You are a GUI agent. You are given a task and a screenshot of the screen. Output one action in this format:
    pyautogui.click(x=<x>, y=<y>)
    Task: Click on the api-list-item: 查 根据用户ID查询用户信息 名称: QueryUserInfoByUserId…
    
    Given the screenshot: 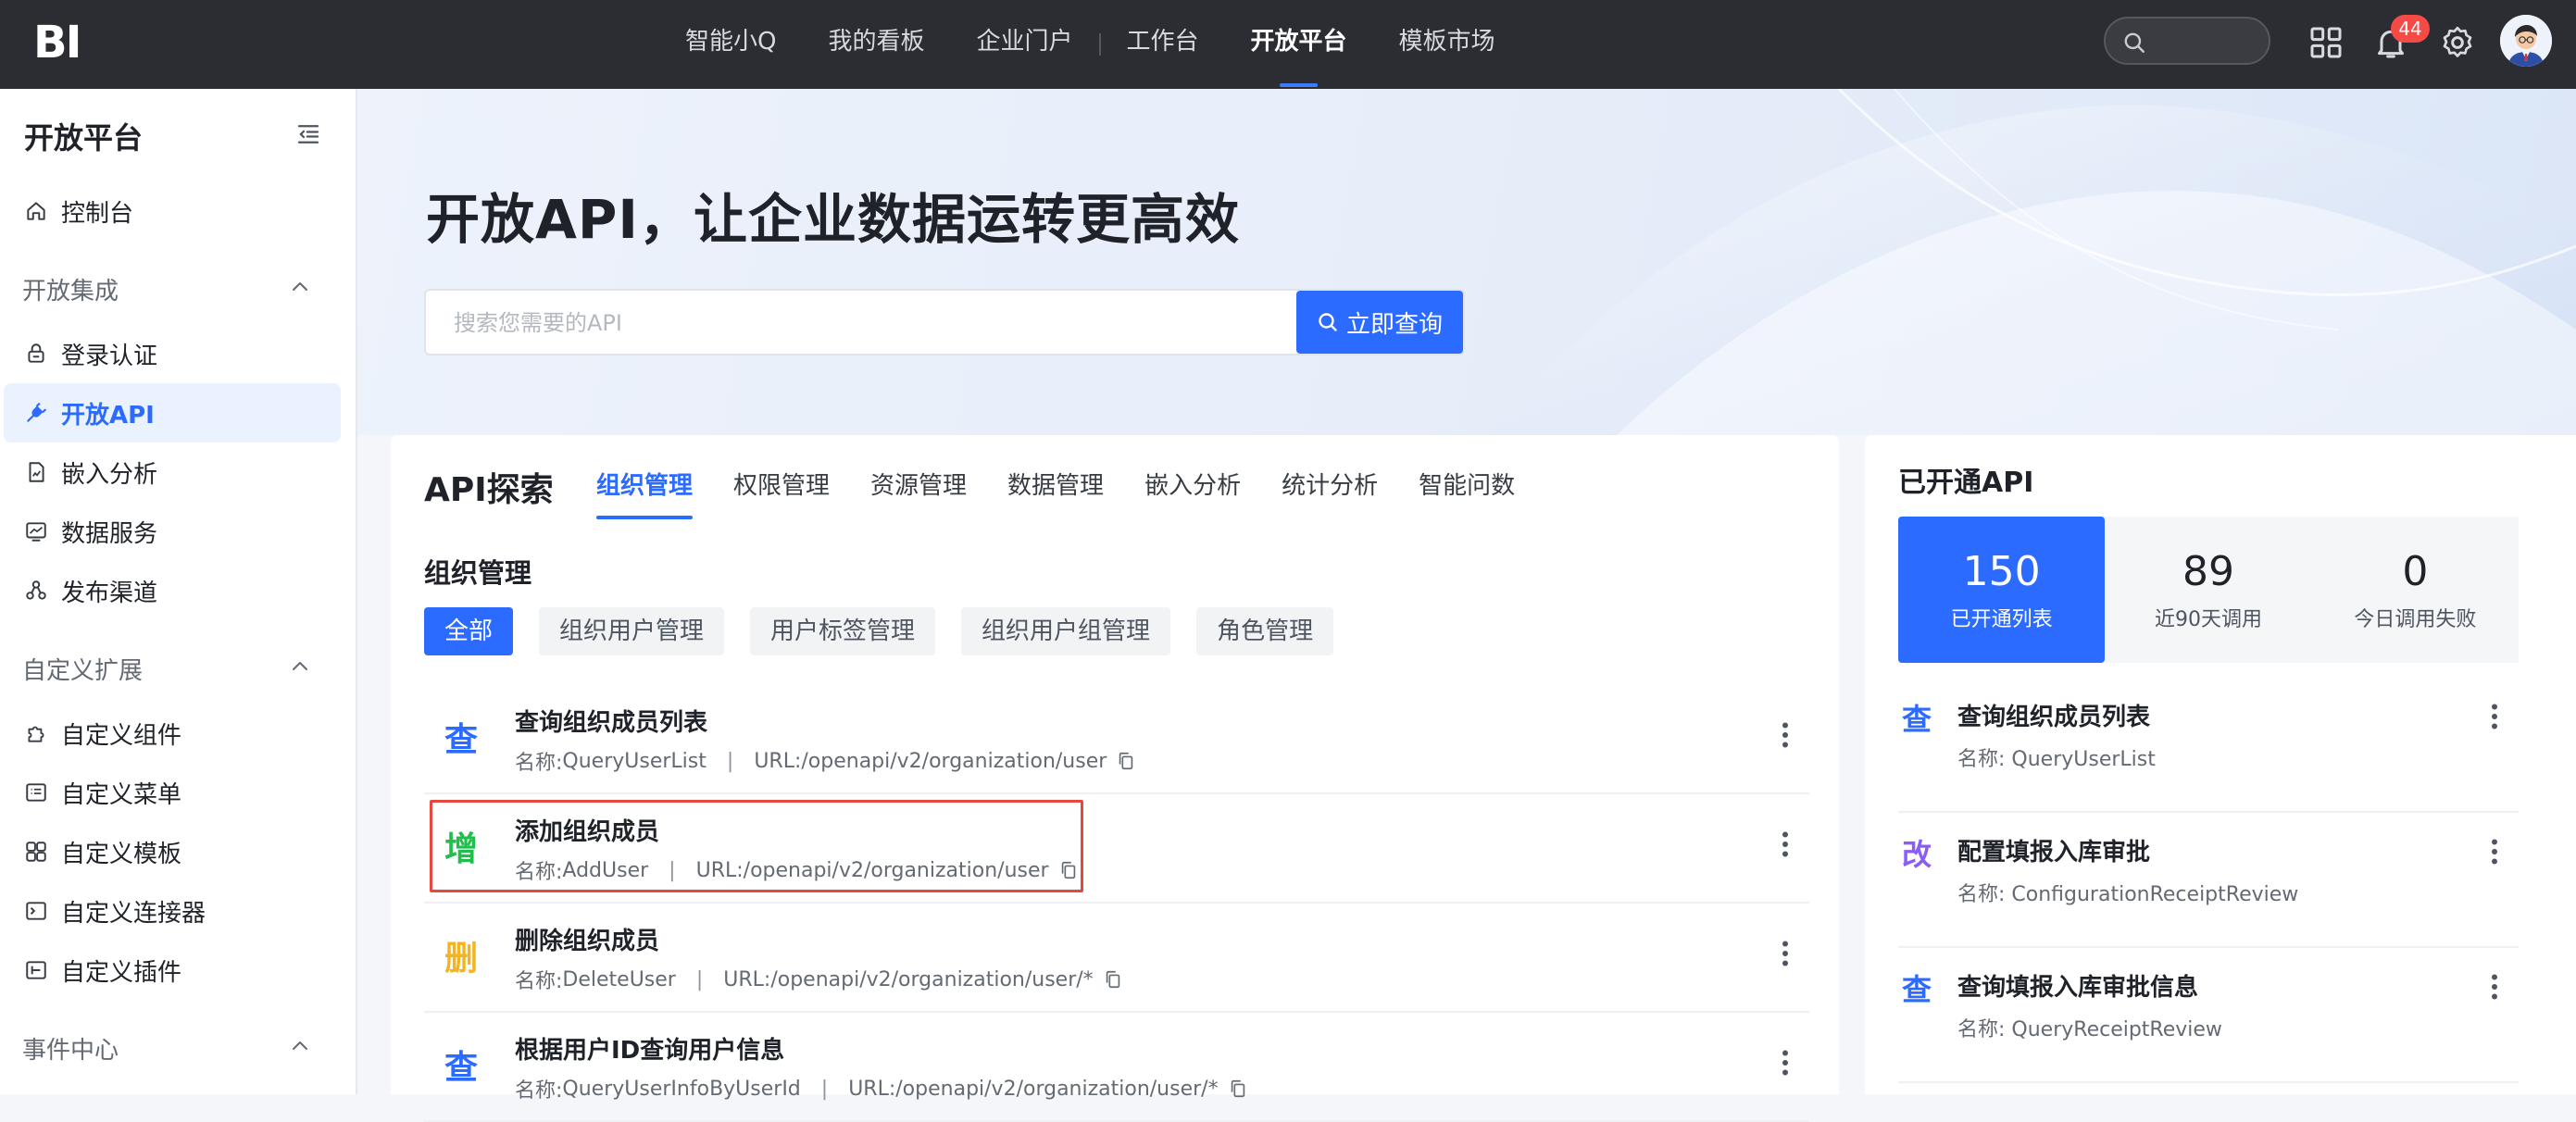 What is the action you would take?
    pyautogui.click(x=1116, y=1068)
    